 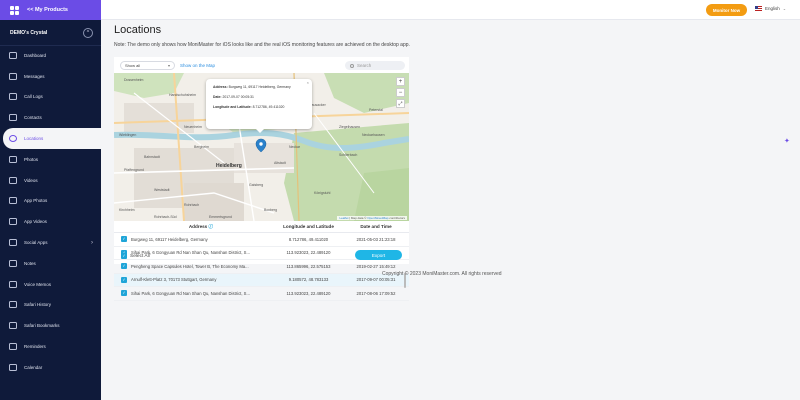 I want to click on popup-coords: 8.712786, 49.411020, so click(x=268, y=106).